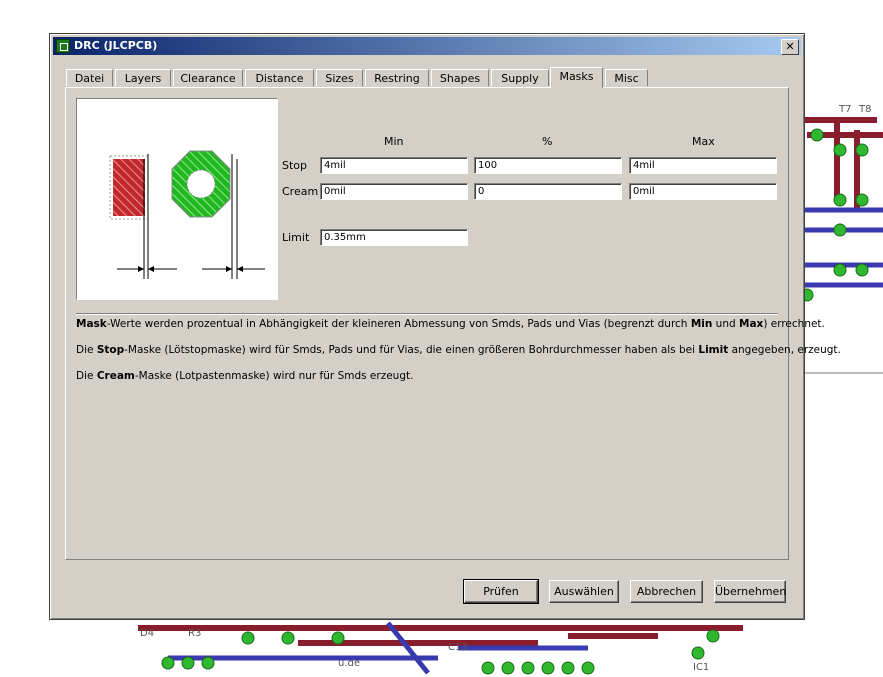  What do you see at coordinates (840, 232) in the screenshot?
I see `pcb-background-right: T7 T8` at bounding box center [840, 232].